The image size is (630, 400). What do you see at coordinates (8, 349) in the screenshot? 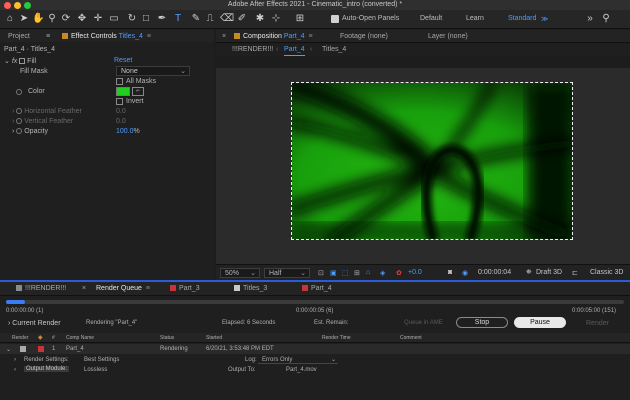
I see `expand-item-icon: ⌄` at bounding box center [8, 349].